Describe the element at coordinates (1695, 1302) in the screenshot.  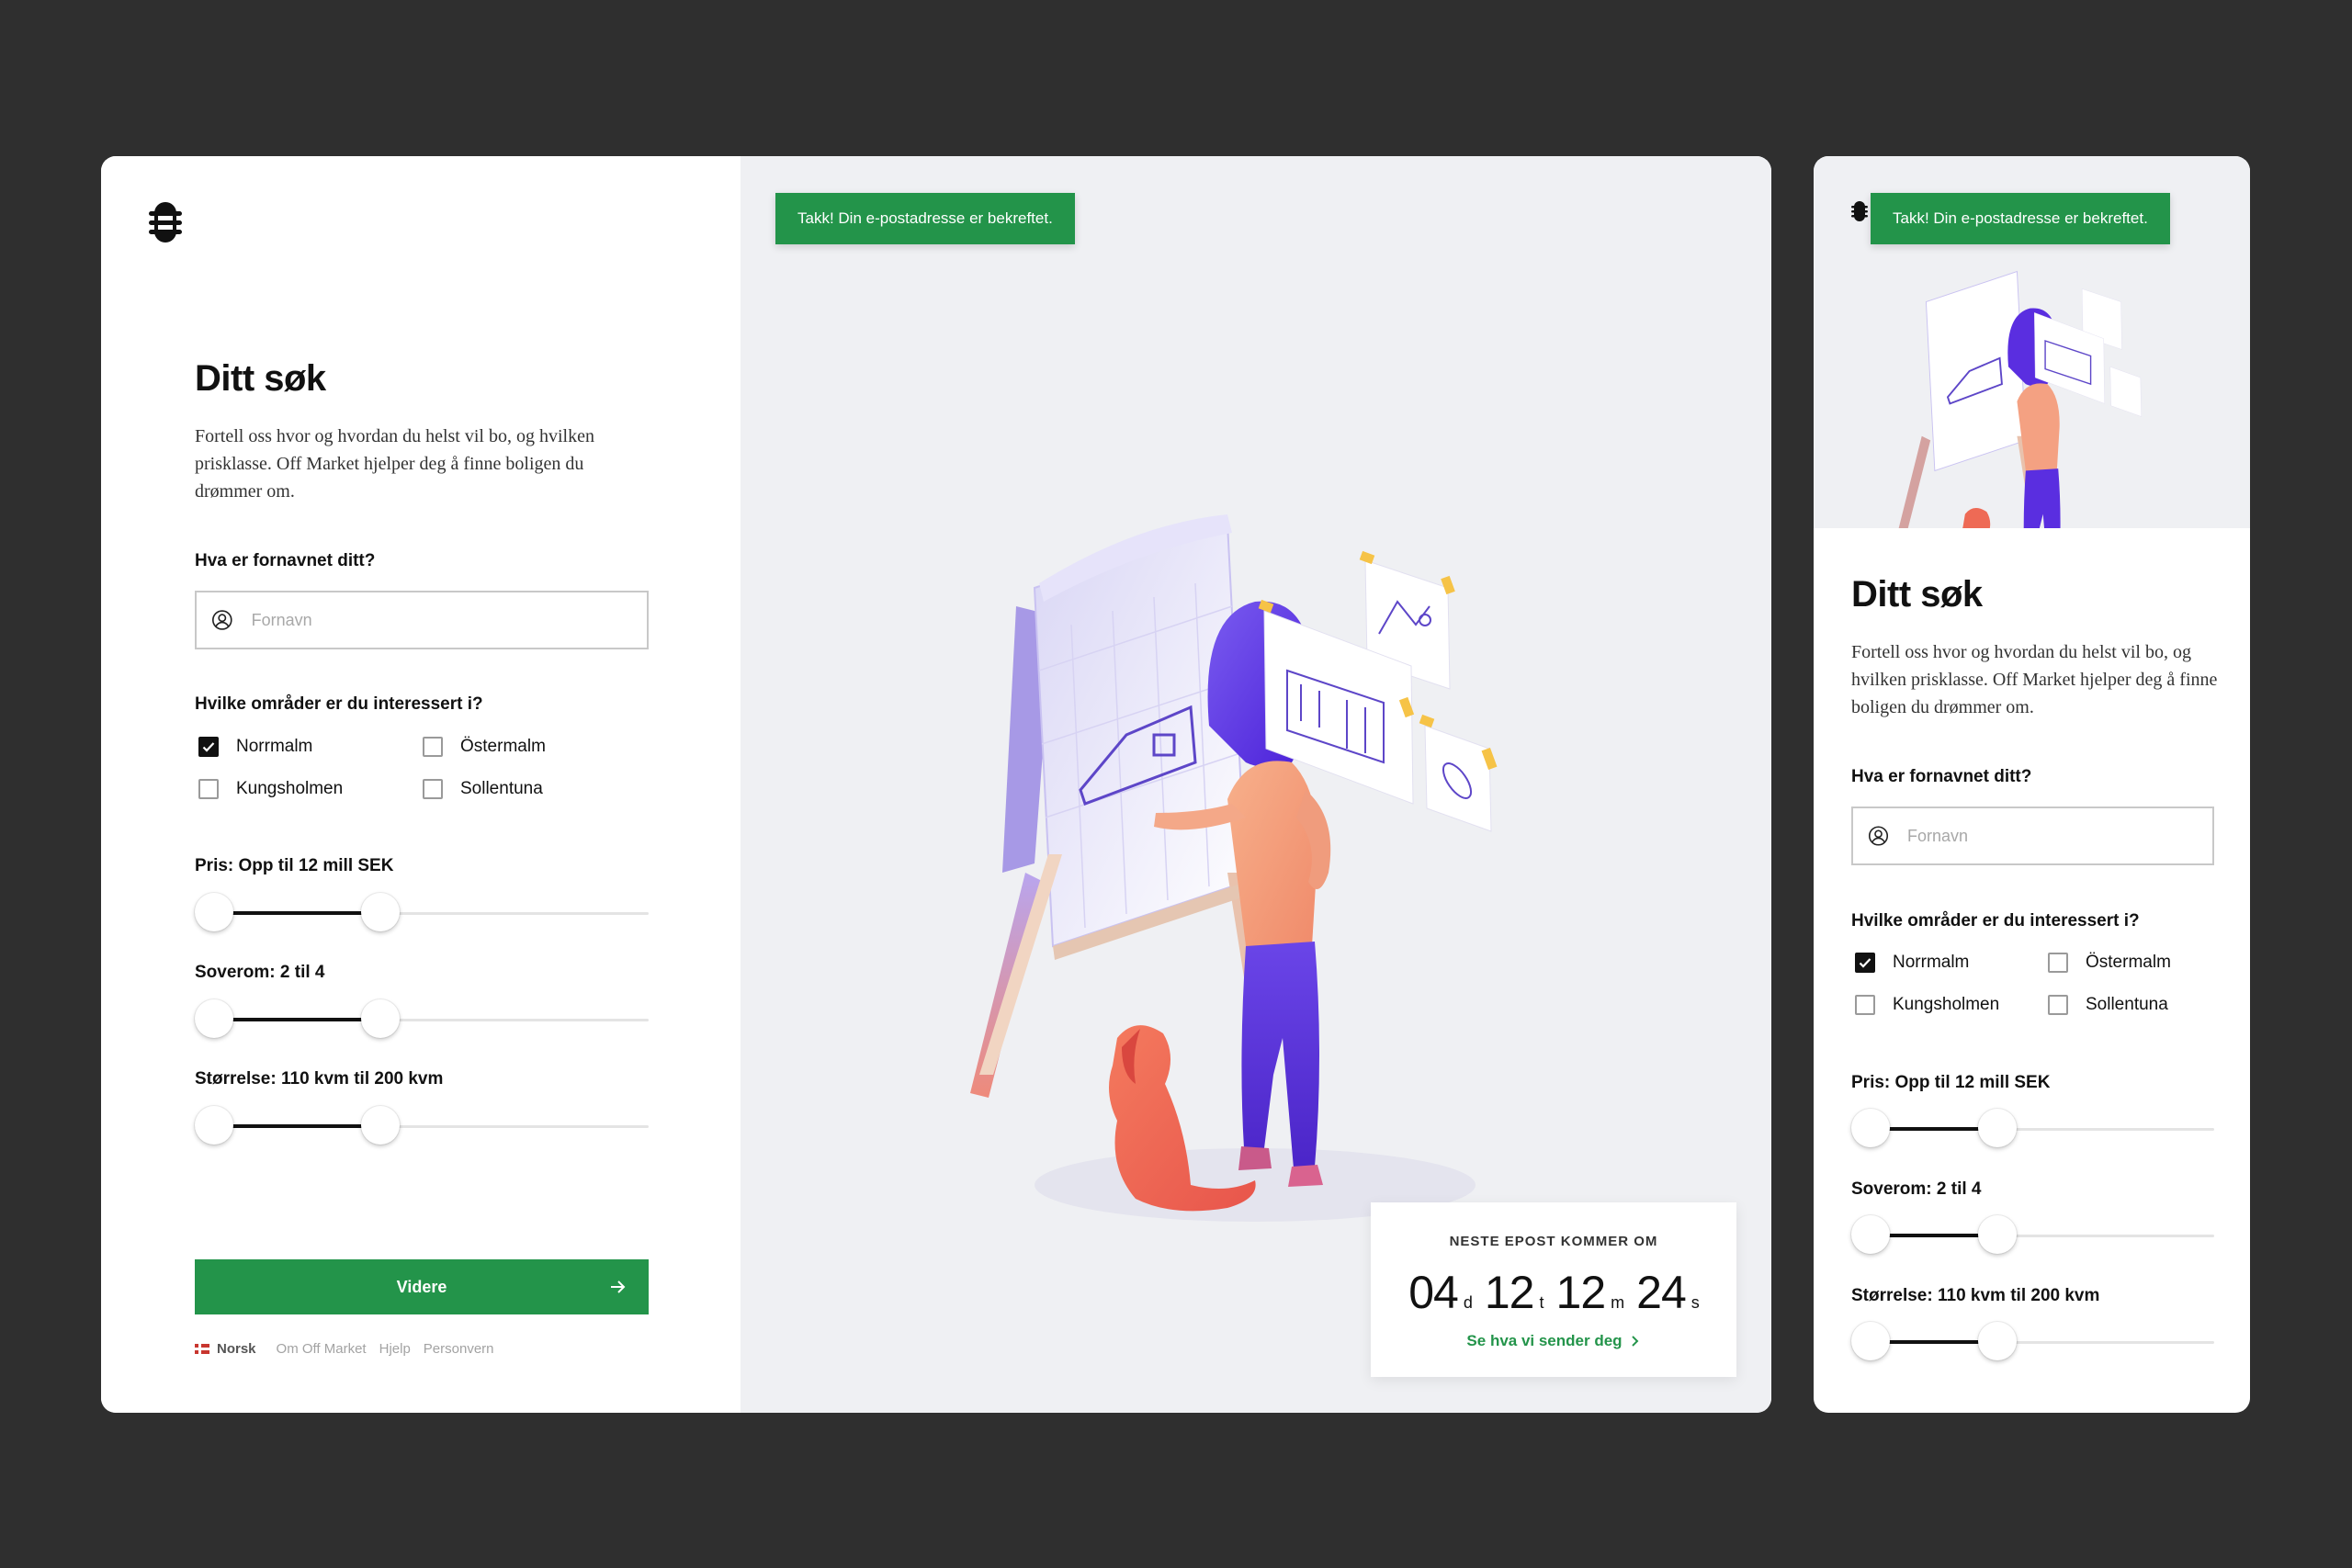
I see `countdown-seconds-unit: s` at that location.